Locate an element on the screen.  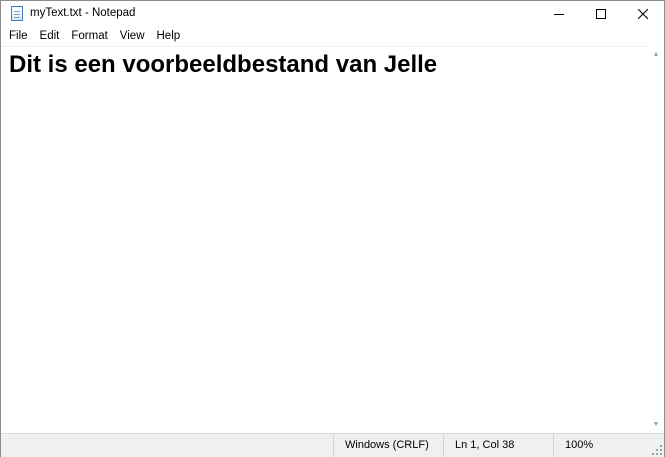
scroll-up-arrow-icon: ▲ is located at coordinates (656, 54).